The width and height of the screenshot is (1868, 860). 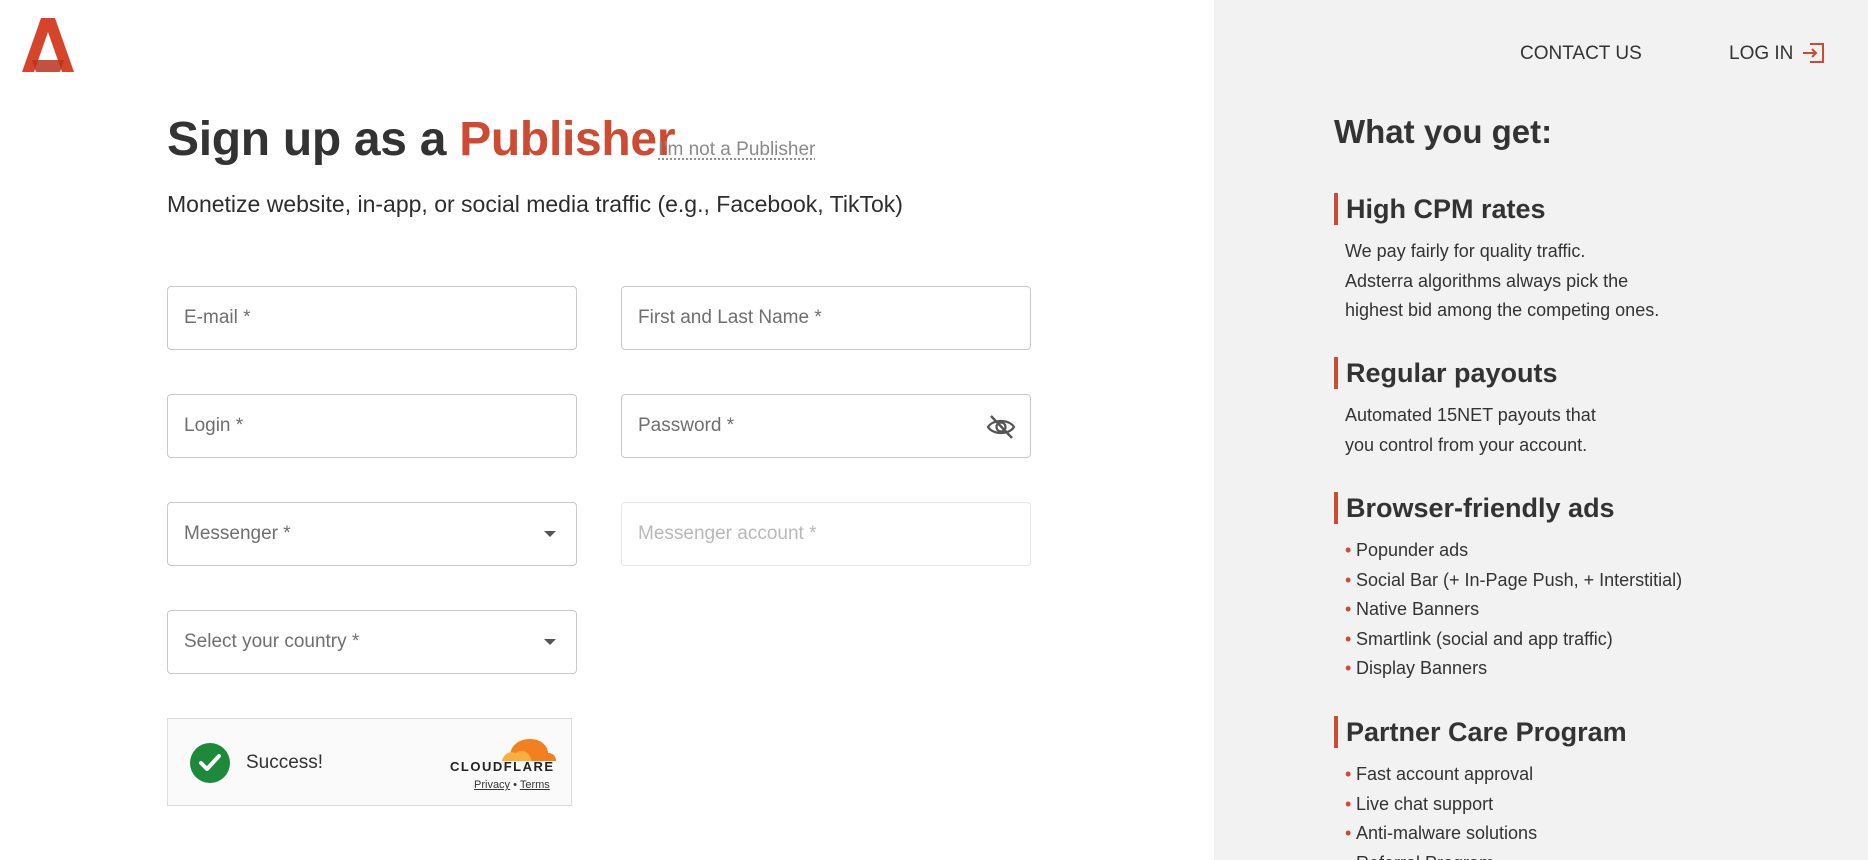 I want to click on section-title-ads: Browser-friendly ads, so click(x=1474, y=508).